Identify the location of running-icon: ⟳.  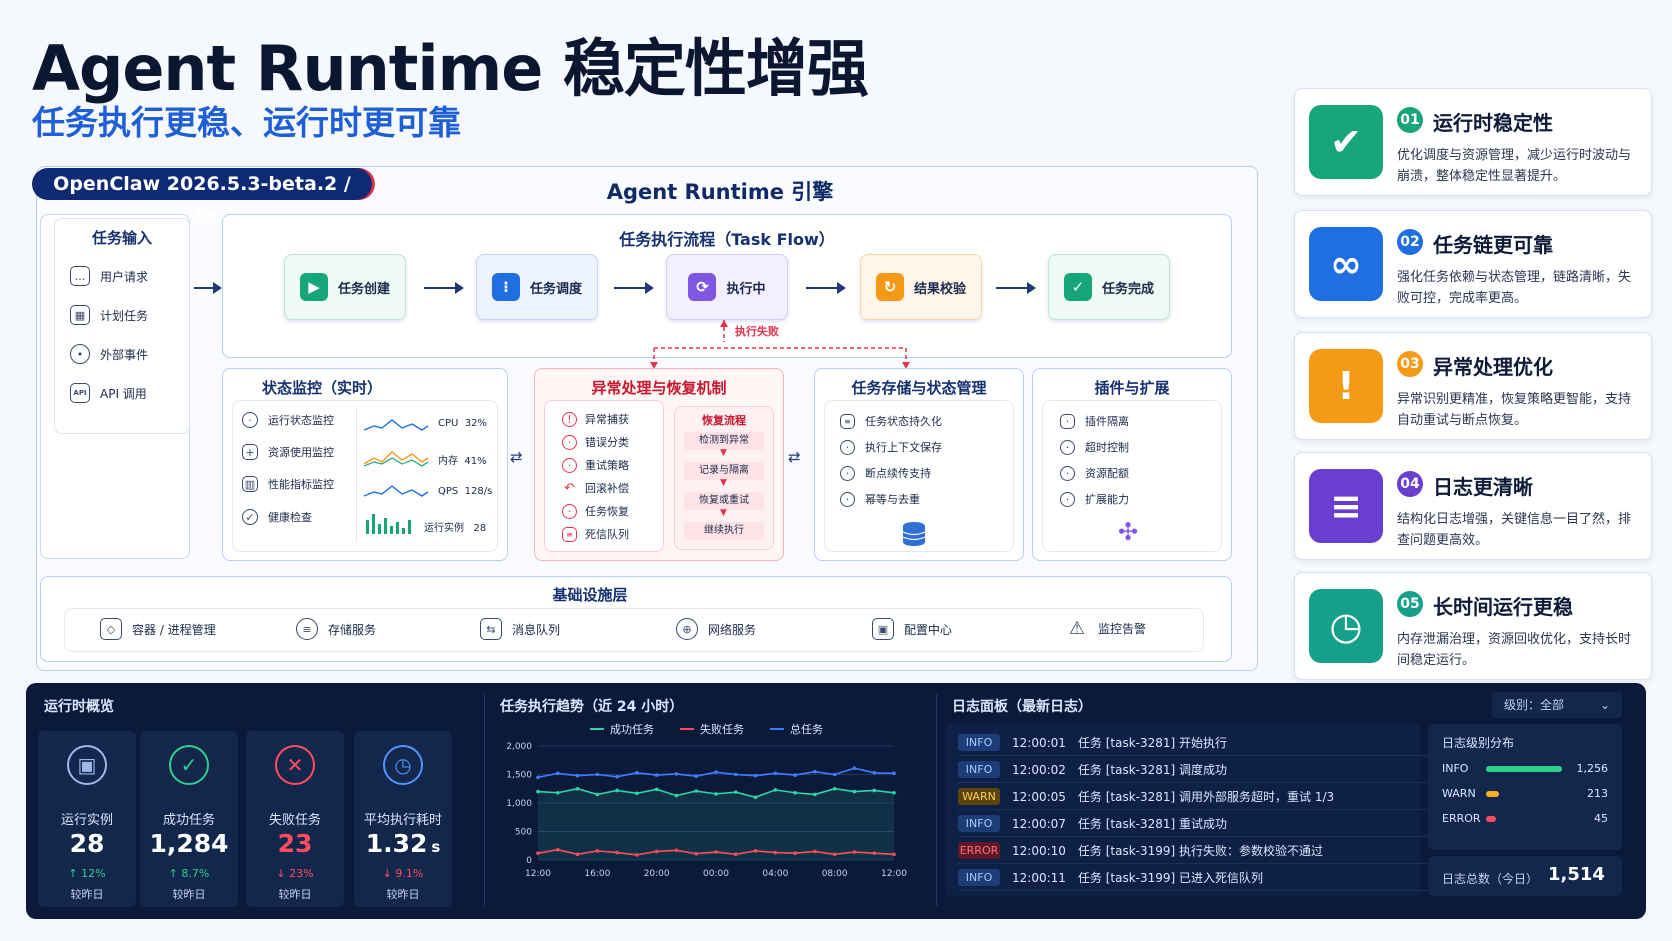
(702, 287).